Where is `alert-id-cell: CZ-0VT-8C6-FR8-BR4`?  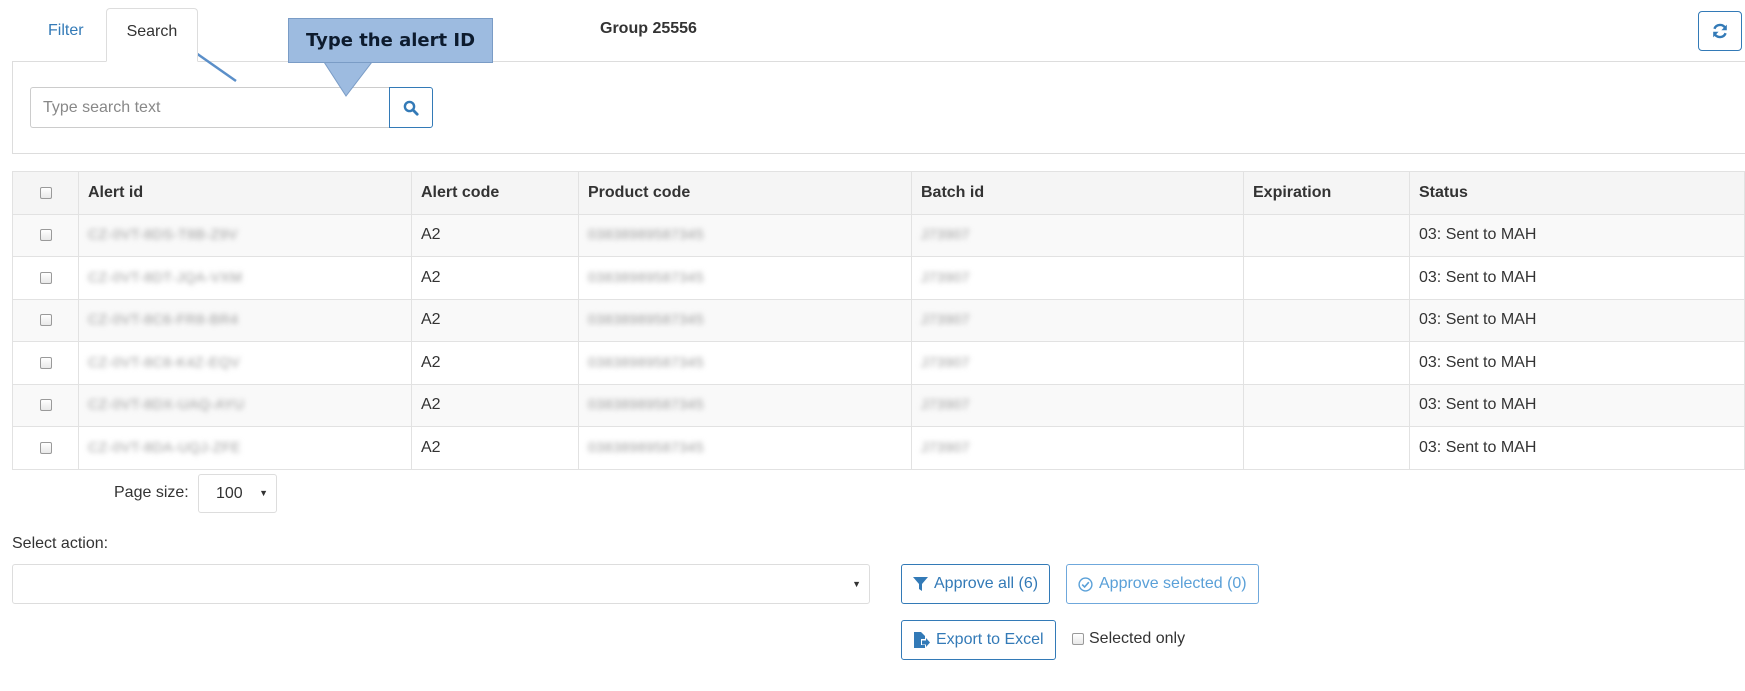 alert-id-cell: CZ-0VT-8C6-FR8-BR4 is located at coordinates (245, 320).